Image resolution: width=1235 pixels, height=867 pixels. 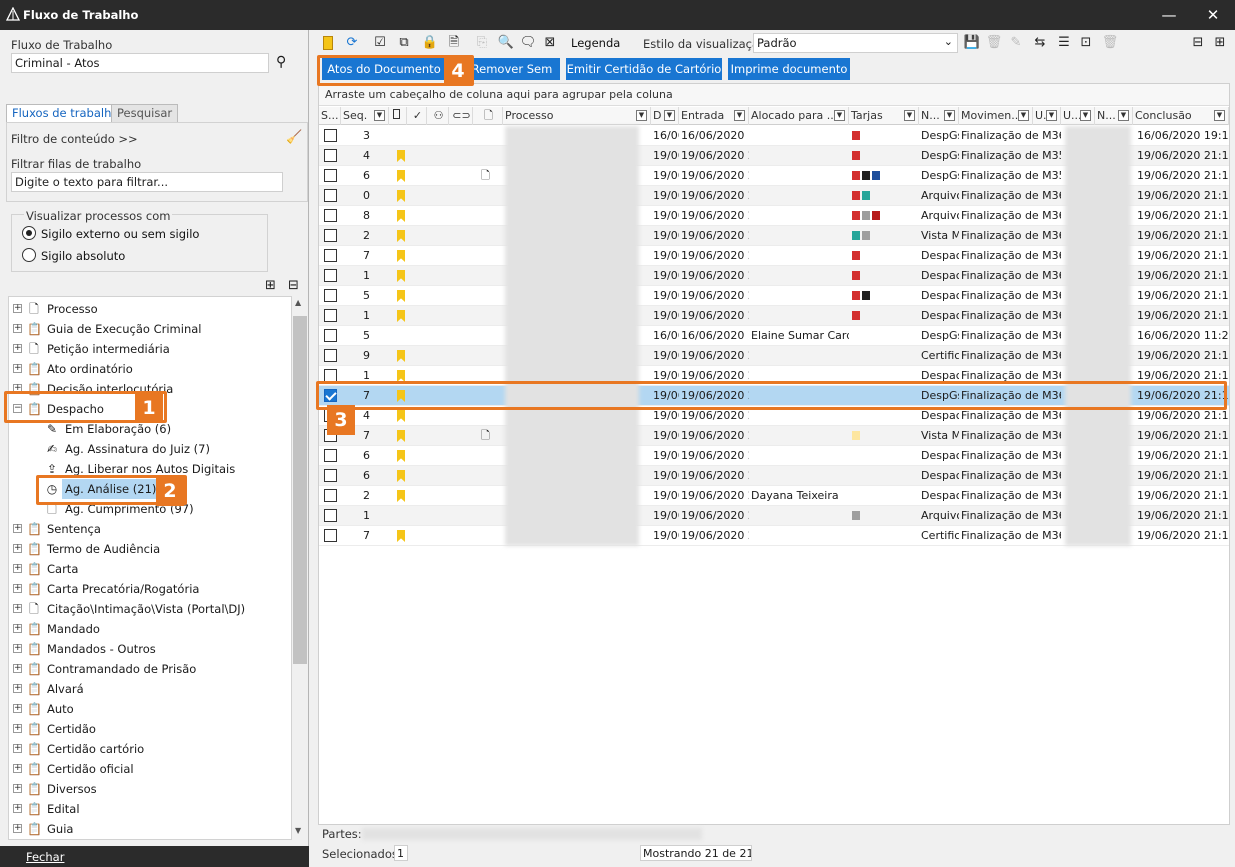 What do you see at coordinates (154, 856) in the screenshot?
I see `close-button: Fechar` at bounding box center [154, 856].